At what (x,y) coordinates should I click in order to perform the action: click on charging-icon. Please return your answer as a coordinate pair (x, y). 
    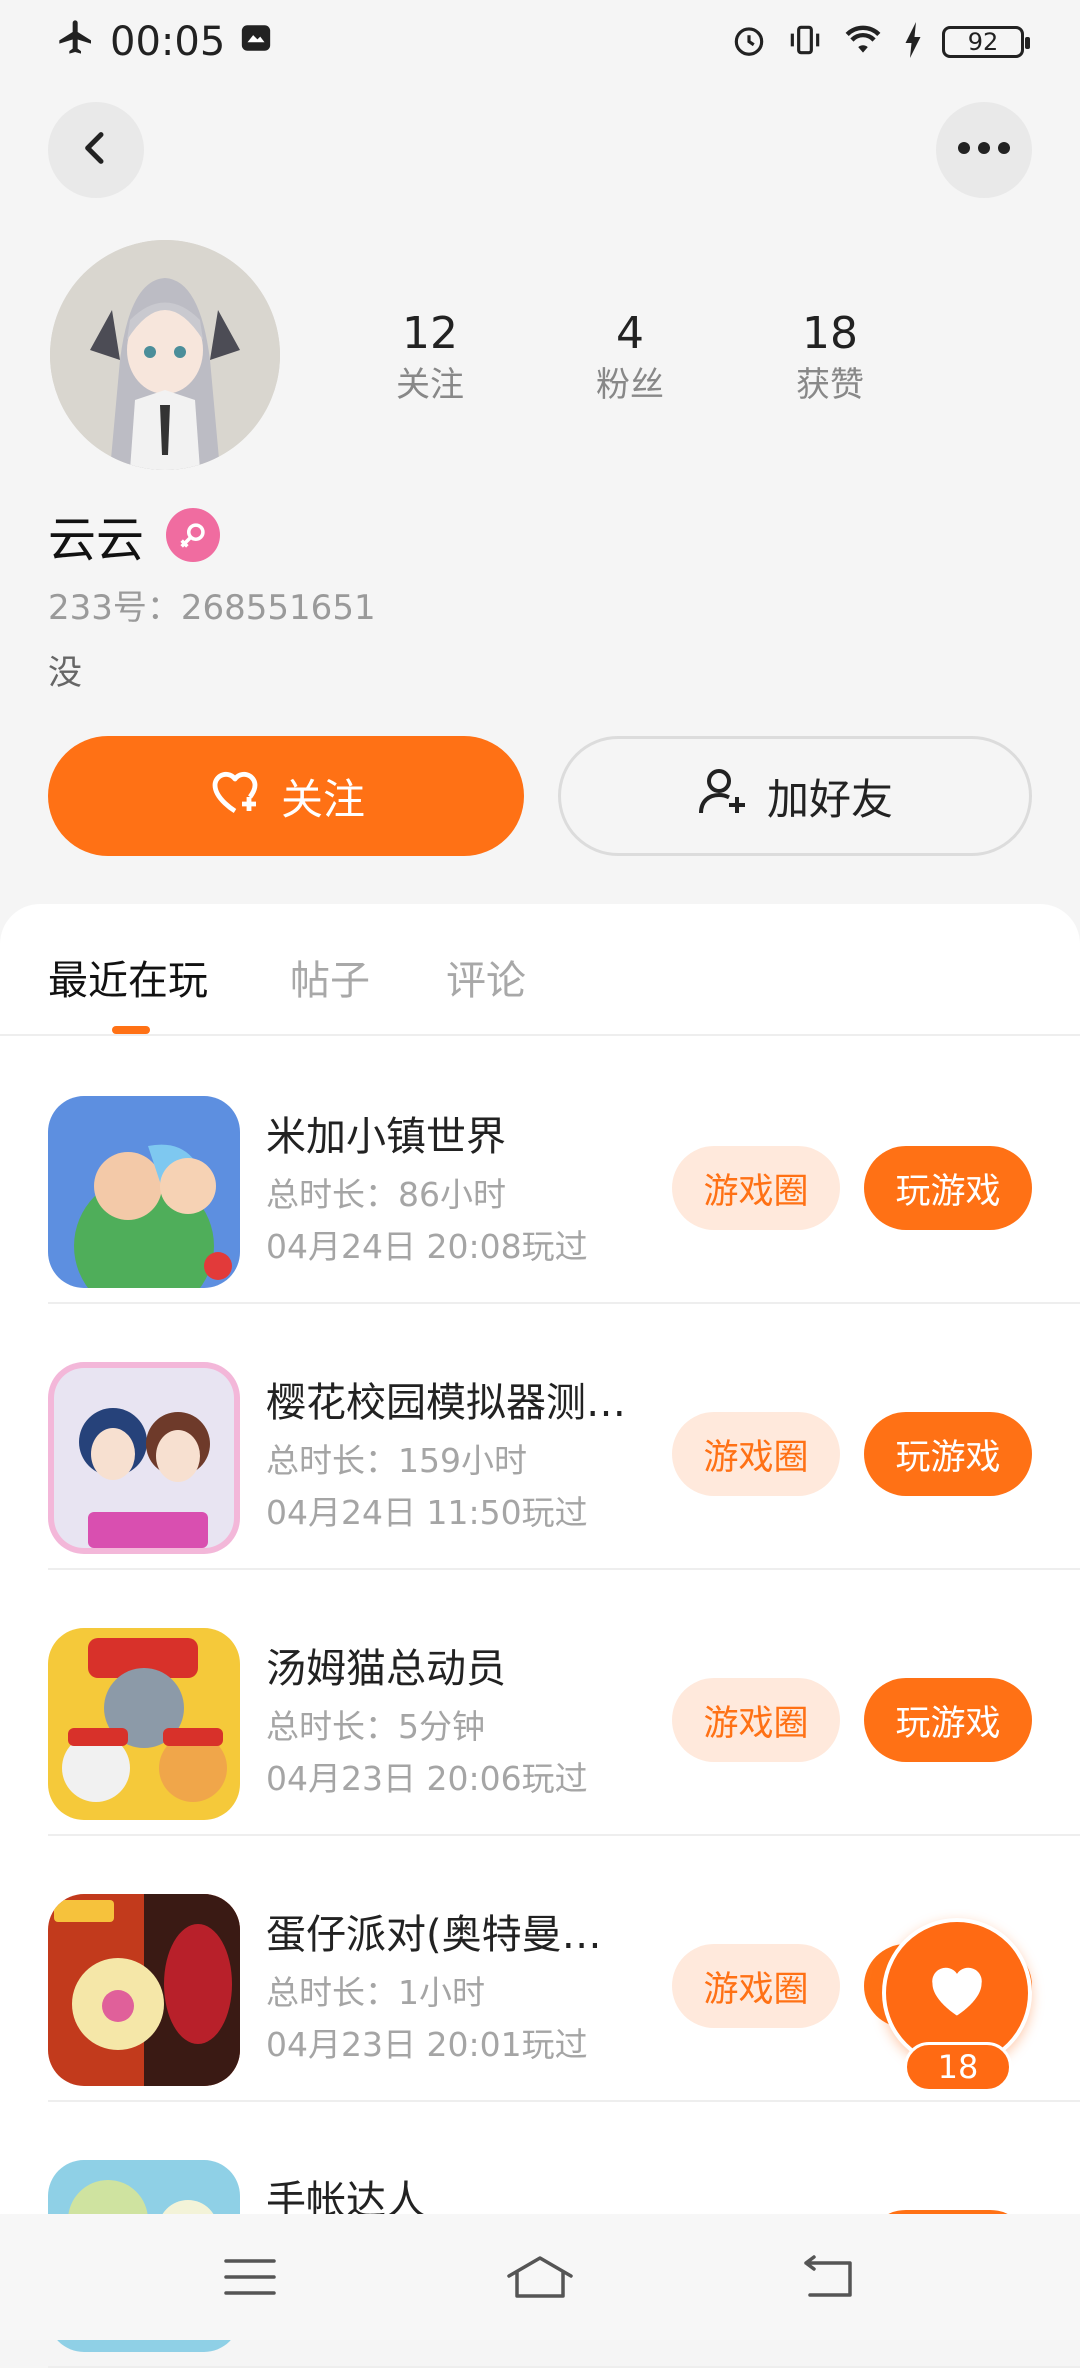
    Looking at the image, I should click on (913, 42).